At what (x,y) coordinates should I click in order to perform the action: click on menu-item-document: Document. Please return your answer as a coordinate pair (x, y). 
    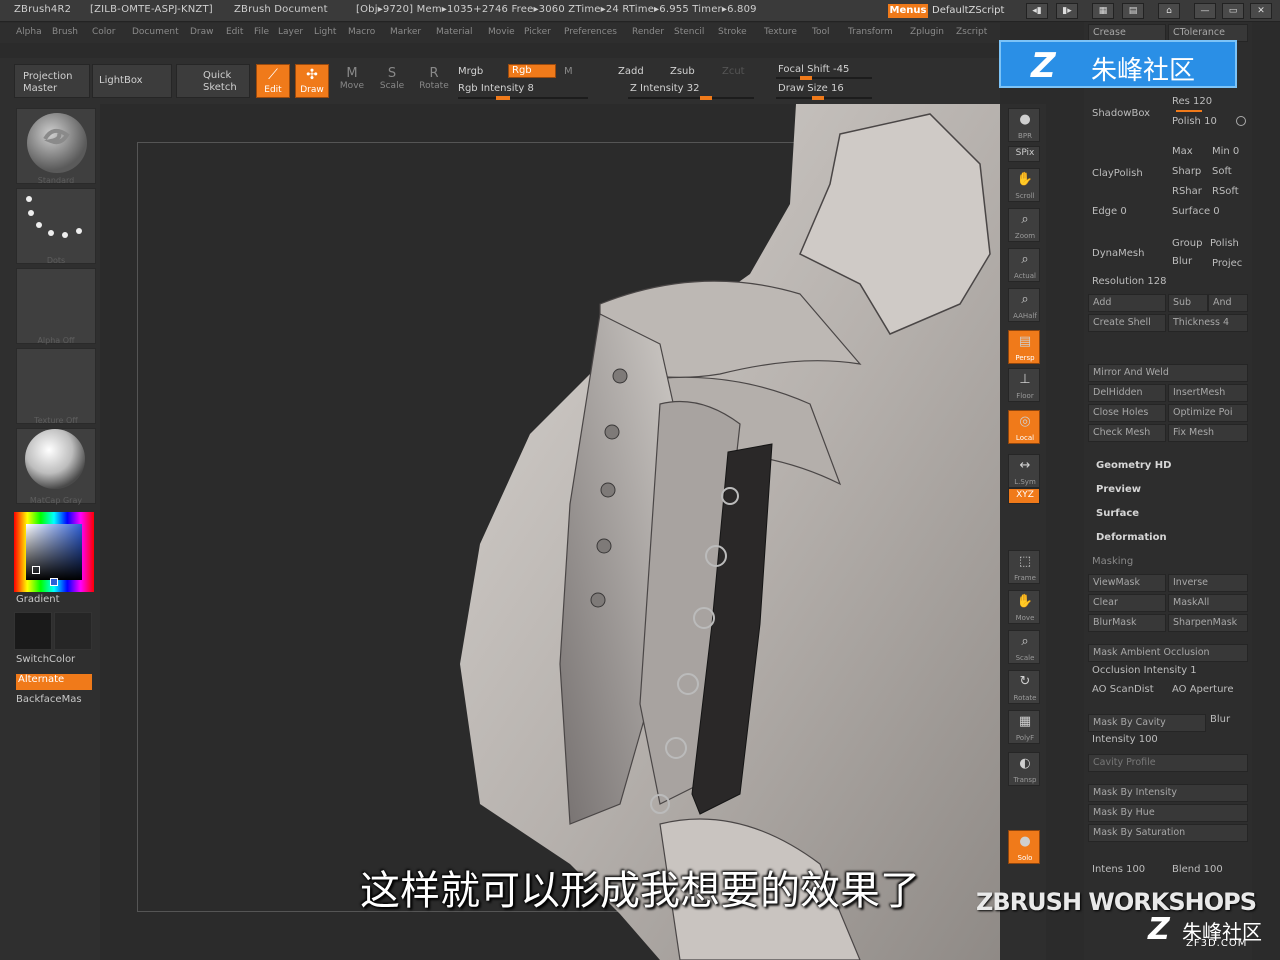
    Looking at the image, I should click on (155, 32).